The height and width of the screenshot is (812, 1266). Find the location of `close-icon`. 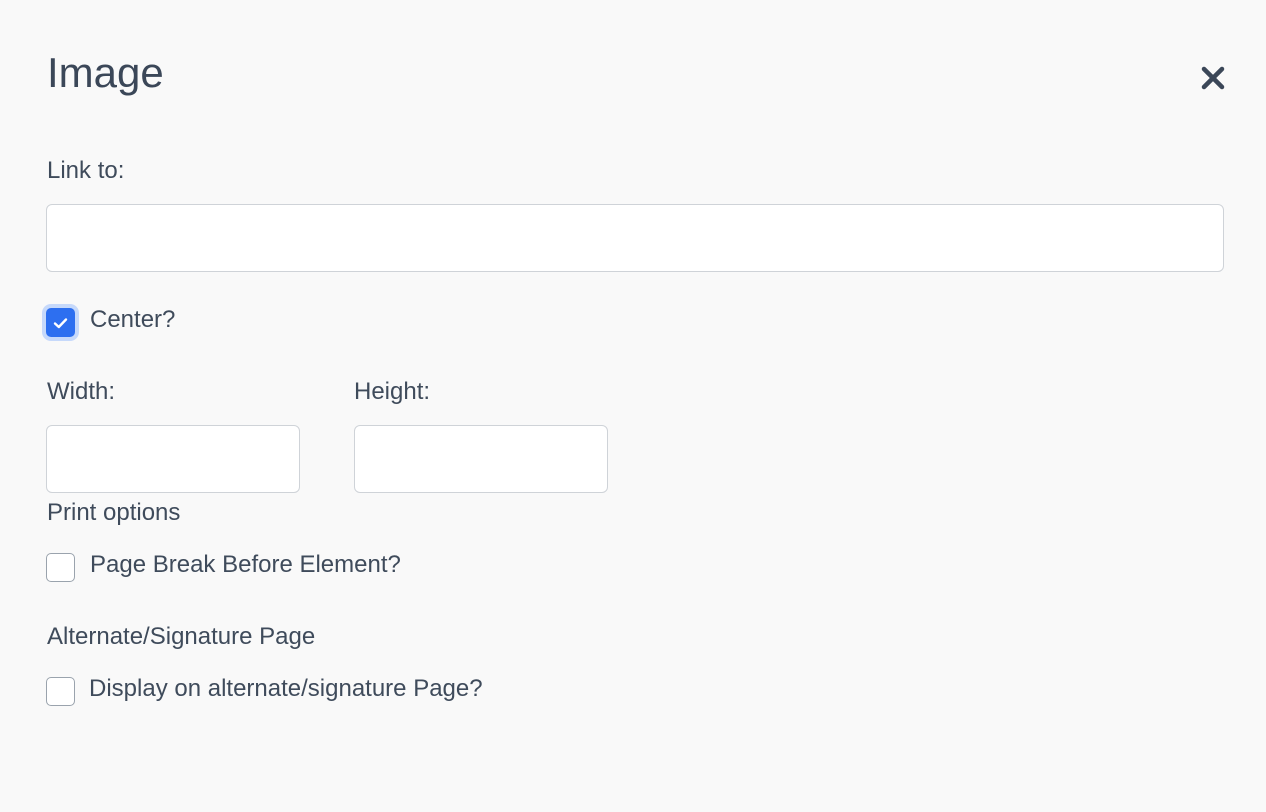

close-icon is located at coordinates (1213, 78).